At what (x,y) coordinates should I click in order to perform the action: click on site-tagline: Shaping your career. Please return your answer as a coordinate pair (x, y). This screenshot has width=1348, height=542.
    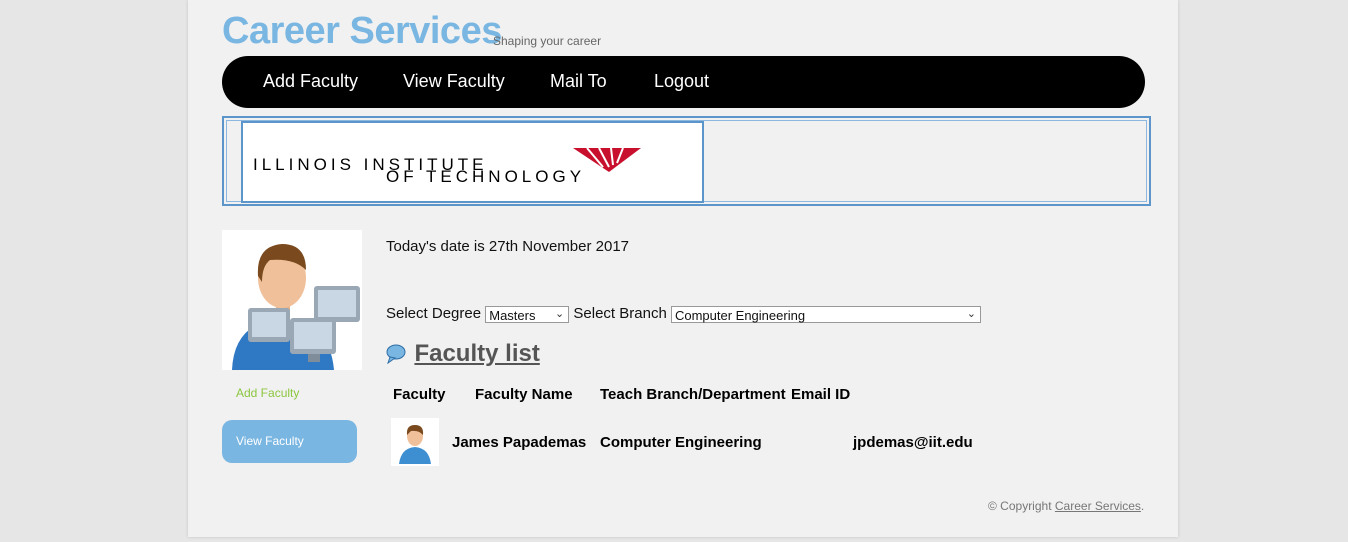
    Looking at the image, I should click on (547, 41).